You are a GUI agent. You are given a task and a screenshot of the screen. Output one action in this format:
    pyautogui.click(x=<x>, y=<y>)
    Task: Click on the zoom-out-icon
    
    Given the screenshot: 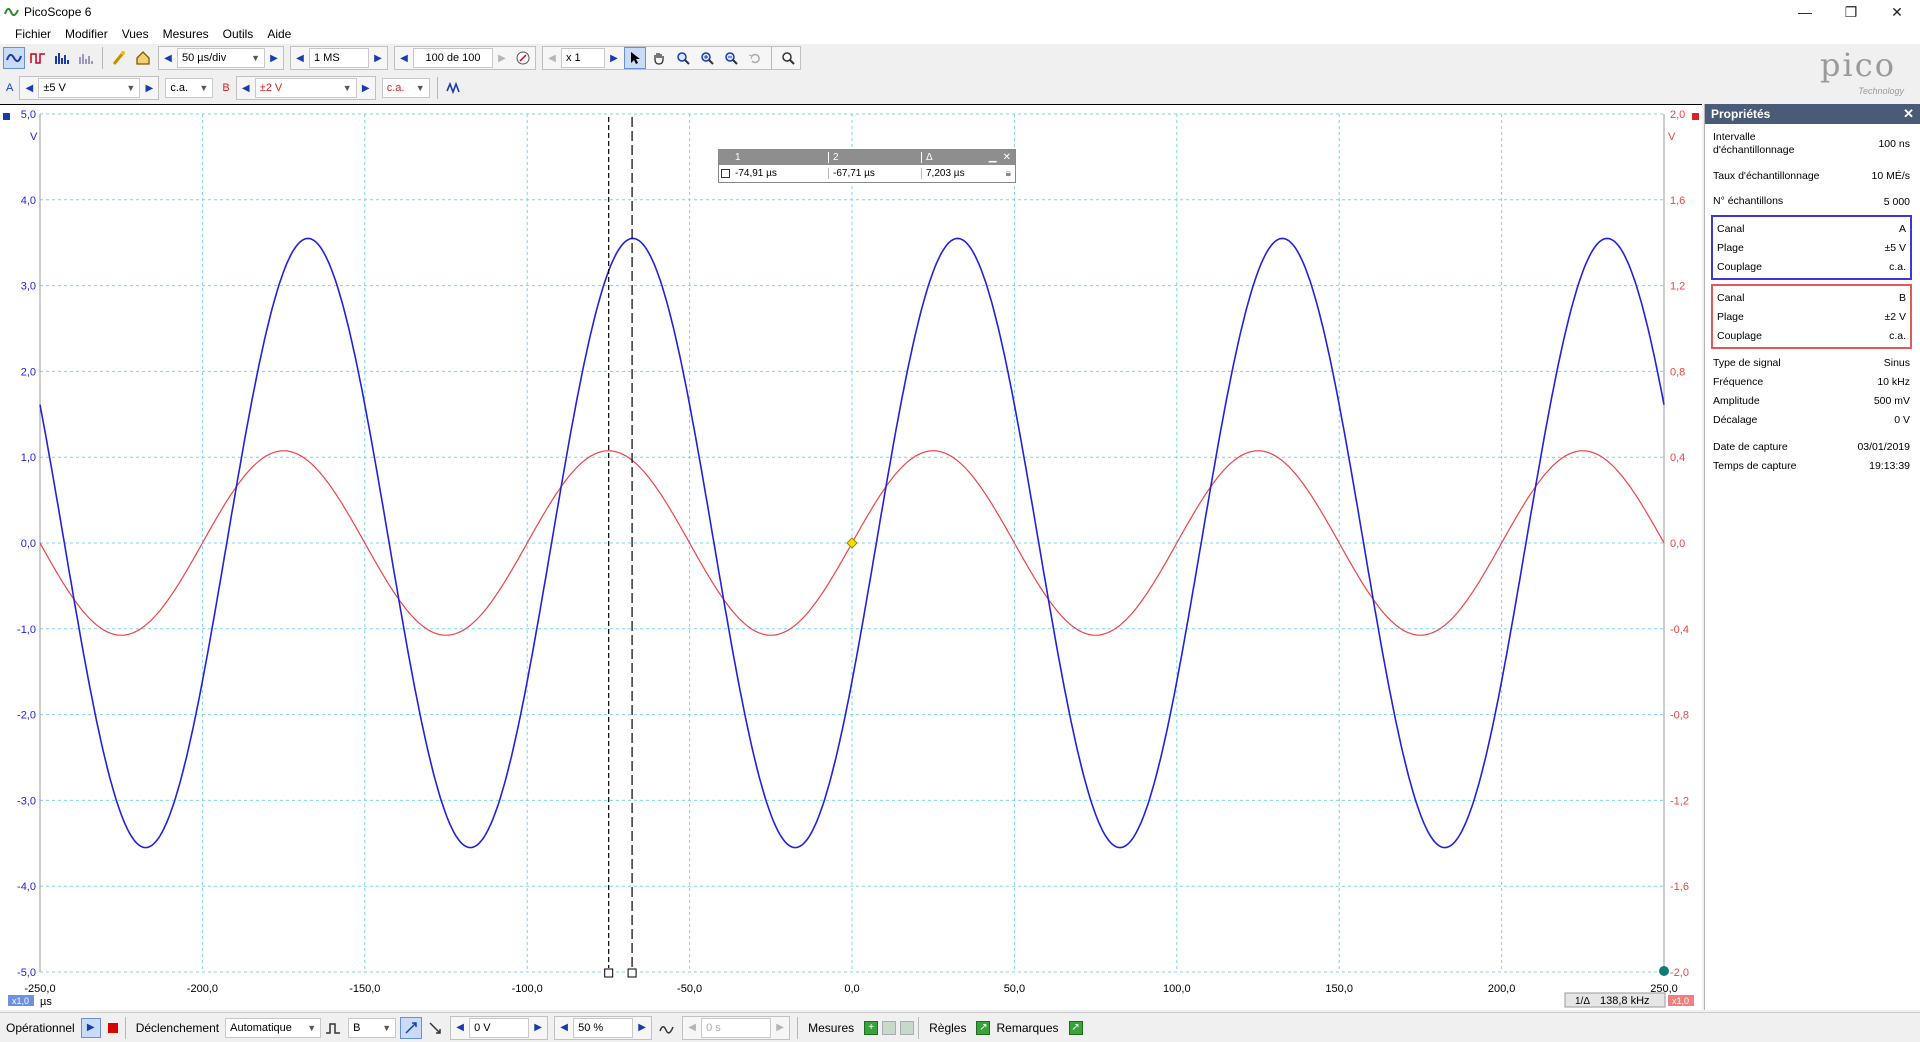 What is the action you would take?
    pyautogui.click(x=731, y=58)
    